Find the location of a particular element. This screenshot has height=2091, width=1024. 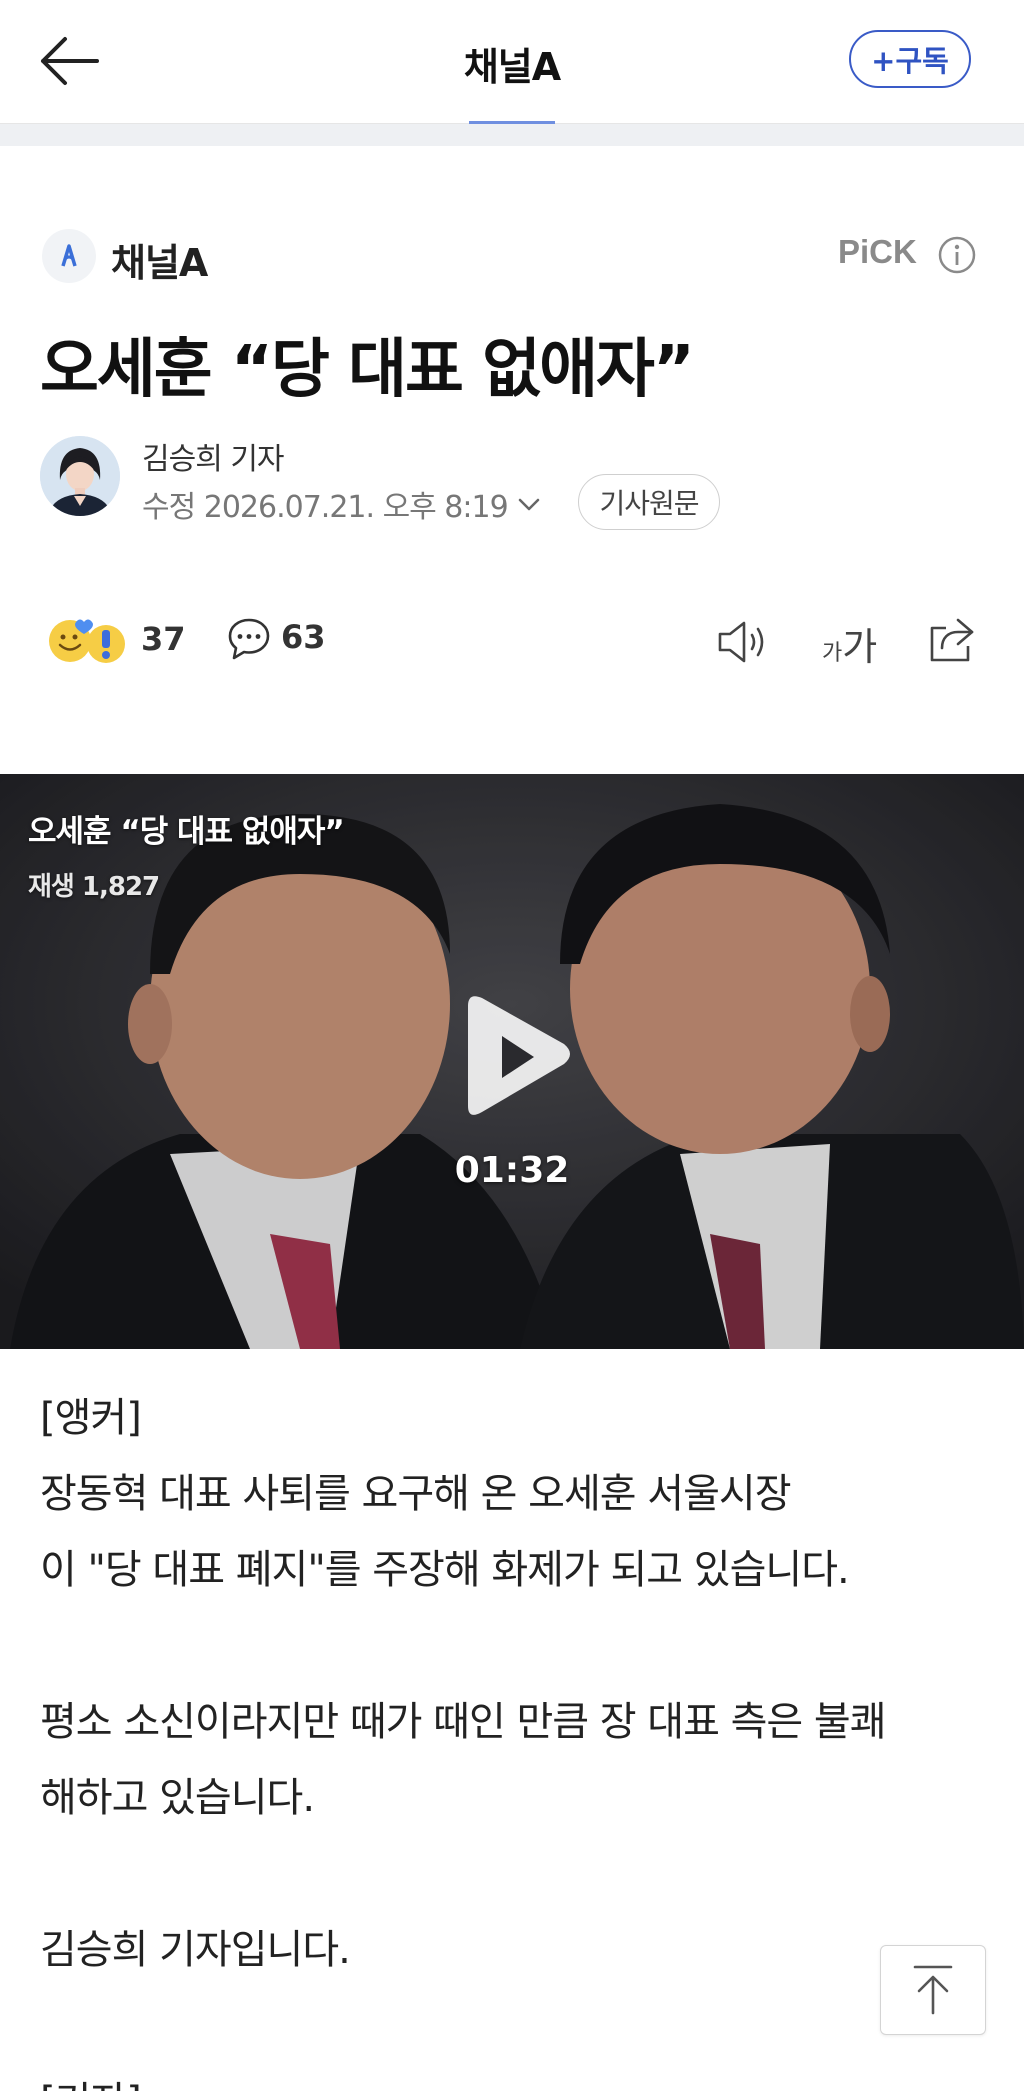

channel-a-logo-icon is located at coordinates (69, 255).